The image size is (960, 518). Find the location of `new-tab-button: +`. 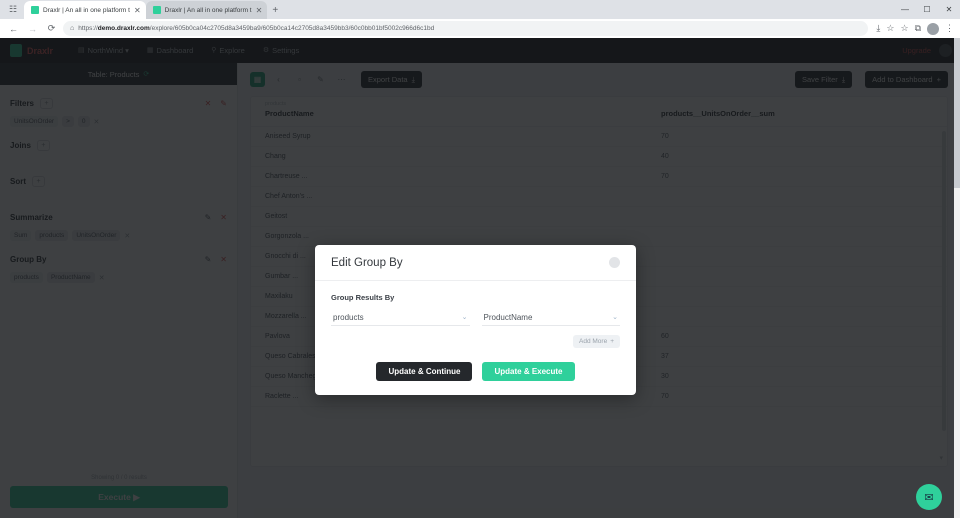

new-tab-button: + is located at coordinates (275, 10).